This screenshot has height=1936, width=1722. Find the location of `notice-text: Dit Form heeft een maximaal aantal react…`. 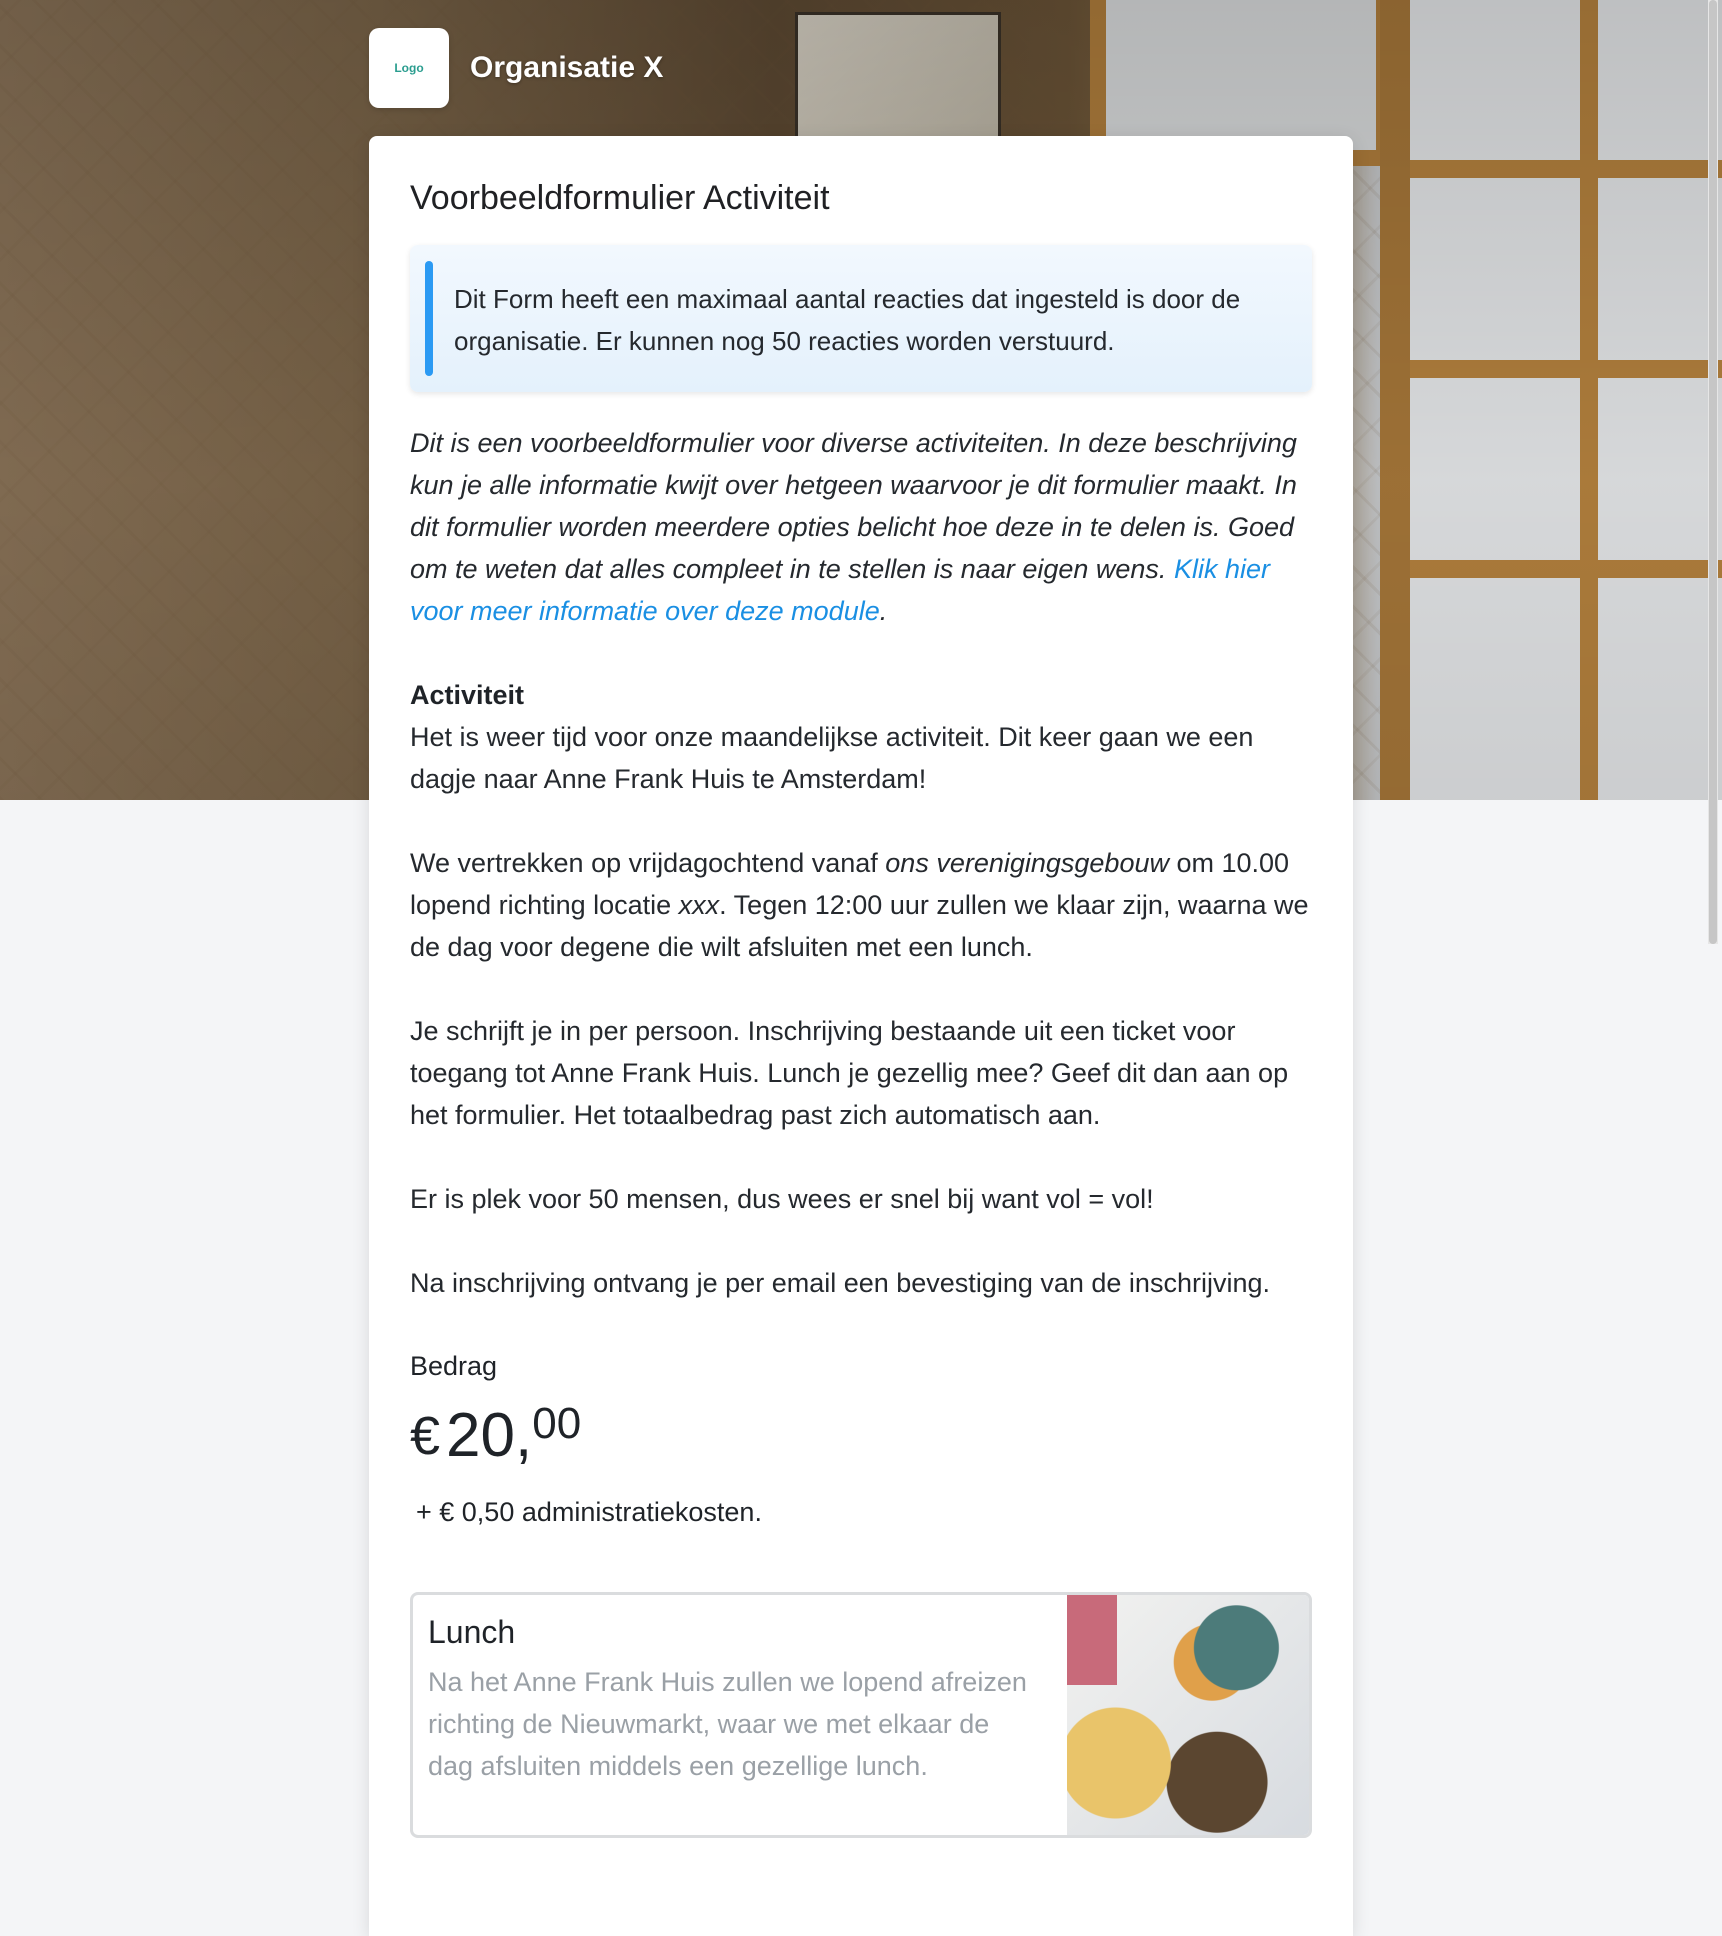

notice-text: Dit Form heeft een maximaal aantal react… is located at coordinates (847, 320).